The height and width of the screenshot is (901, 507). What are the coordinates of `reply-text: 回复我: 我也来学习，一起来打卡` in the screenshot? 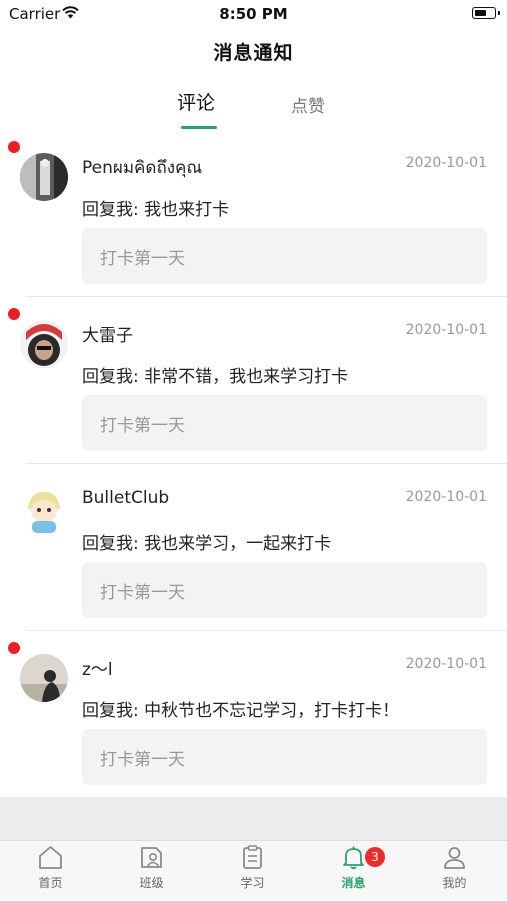 It's located at (207, 544).